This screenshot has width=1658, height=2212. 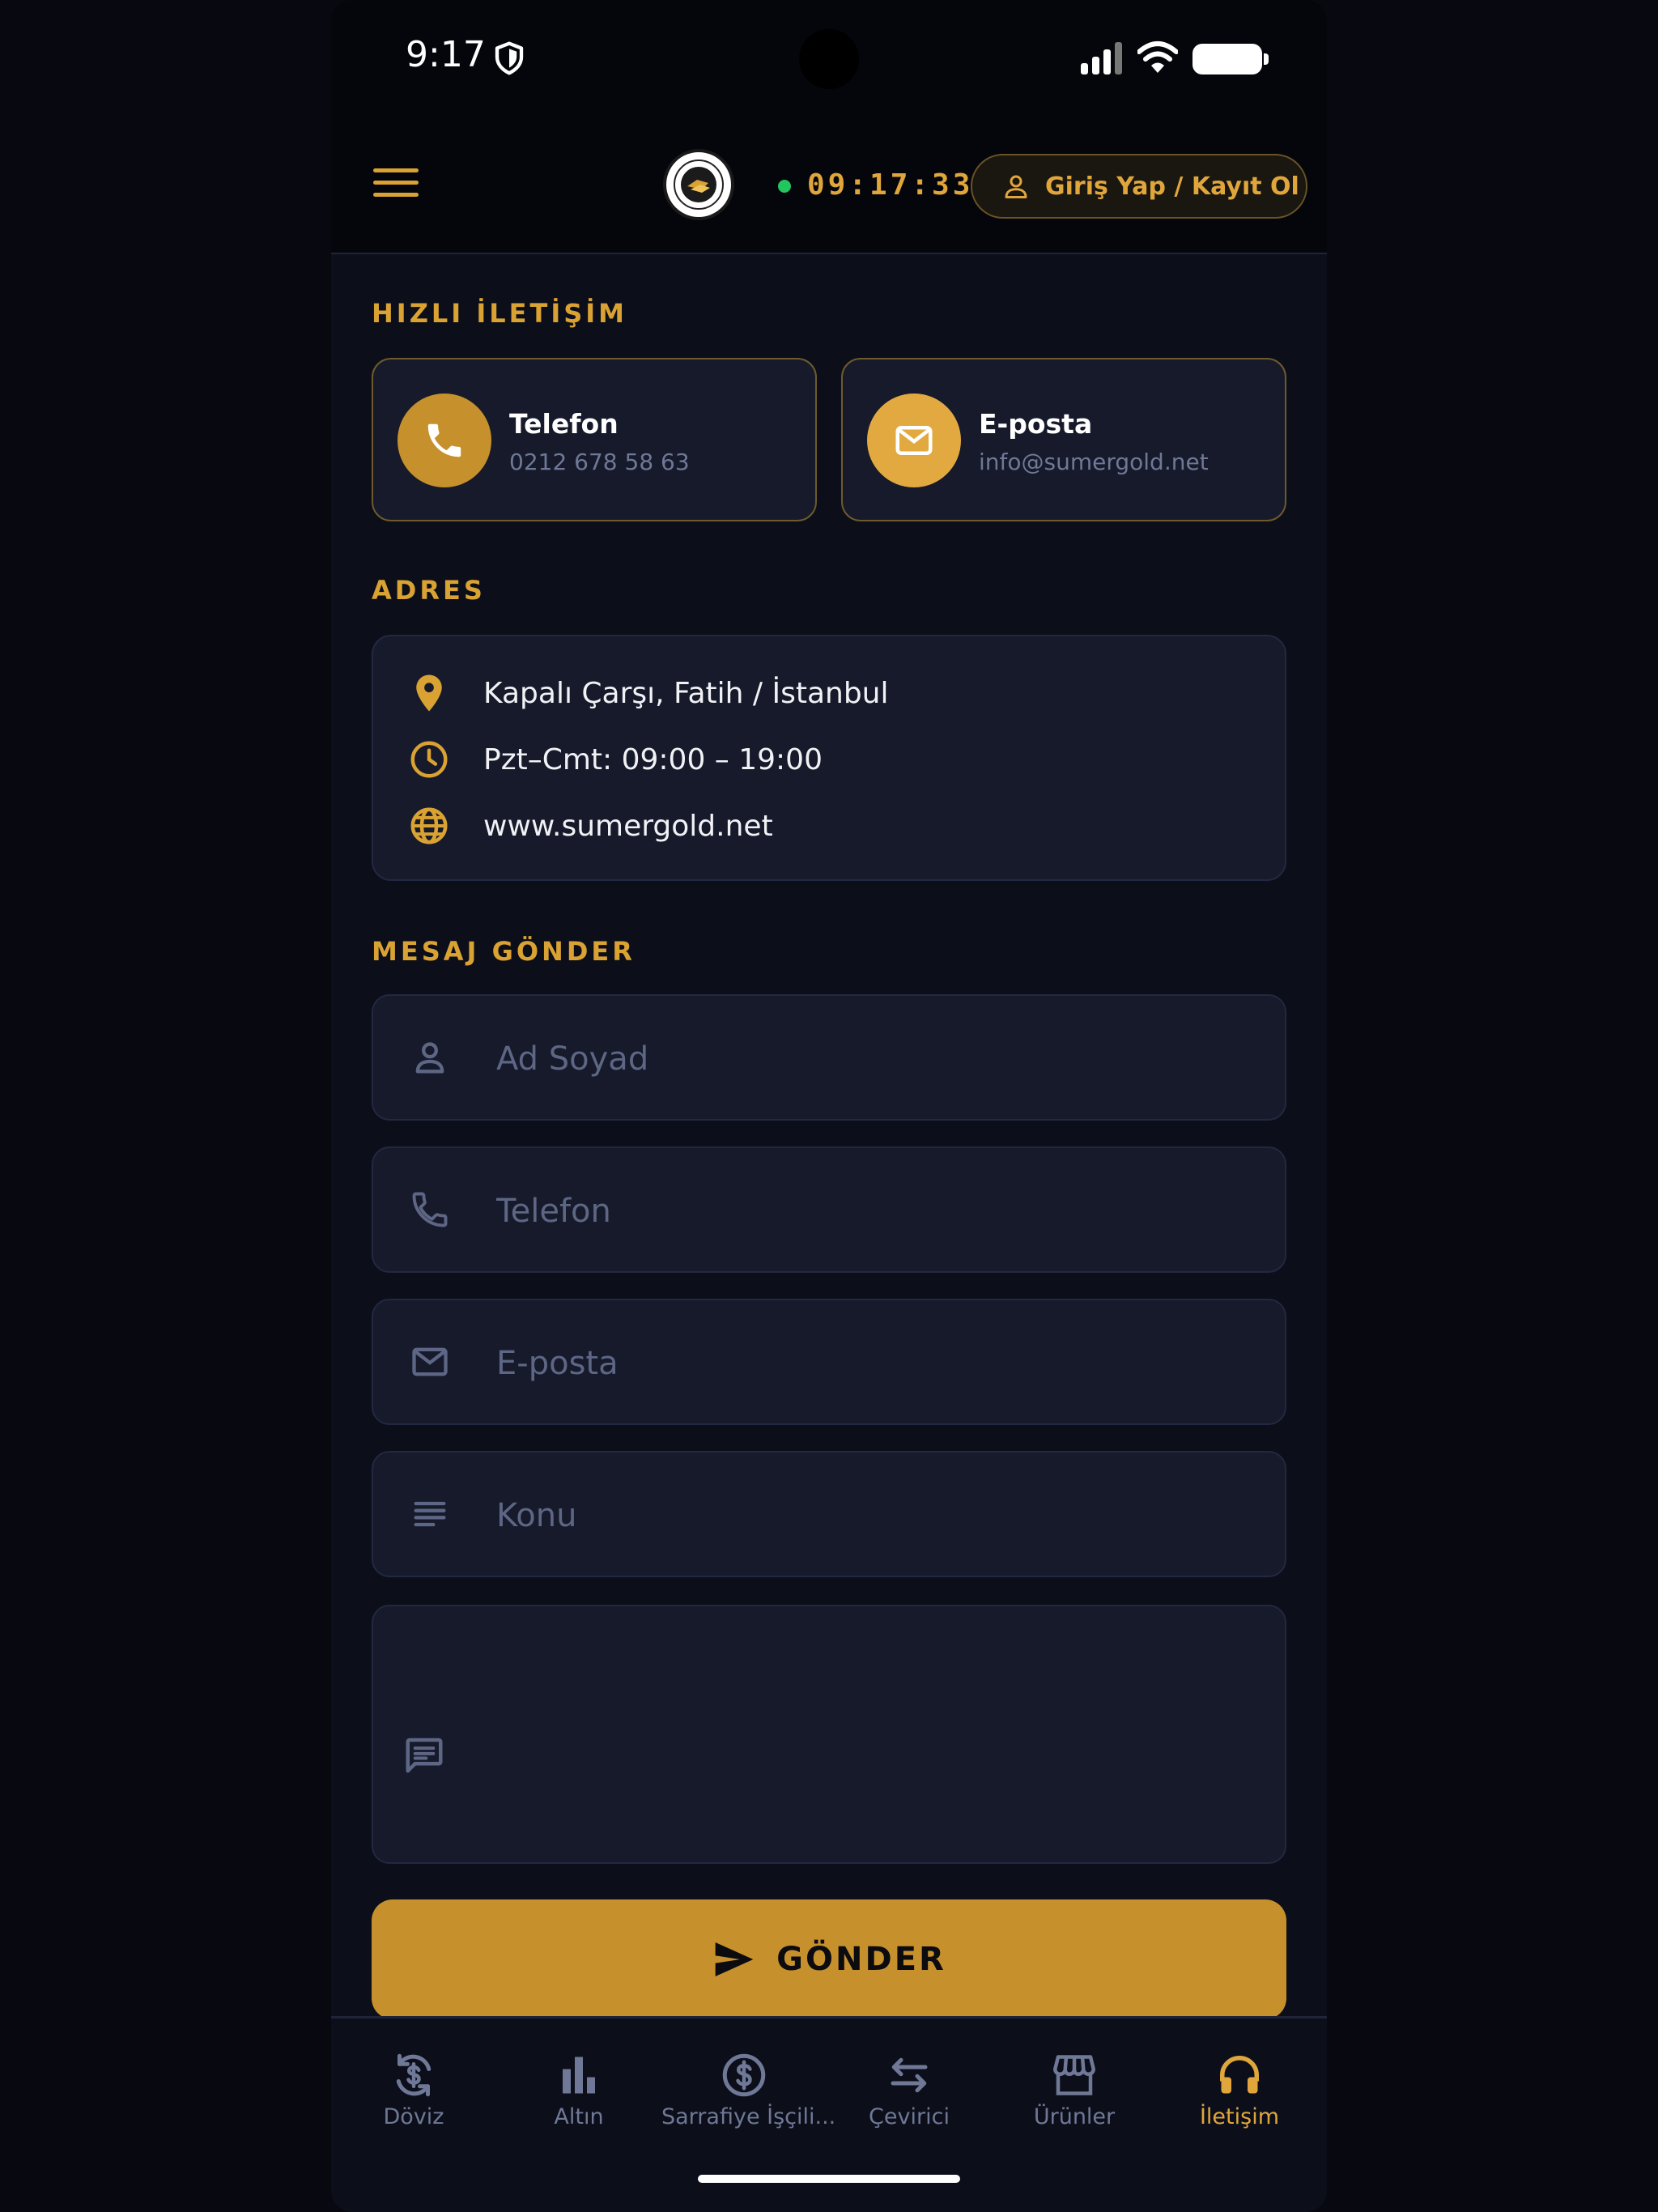 What do you see at coordinates (909, 2116) in the screenshot?
I see `nav-label-cevirici: Çevirici` at bounding box center [909, 2116].